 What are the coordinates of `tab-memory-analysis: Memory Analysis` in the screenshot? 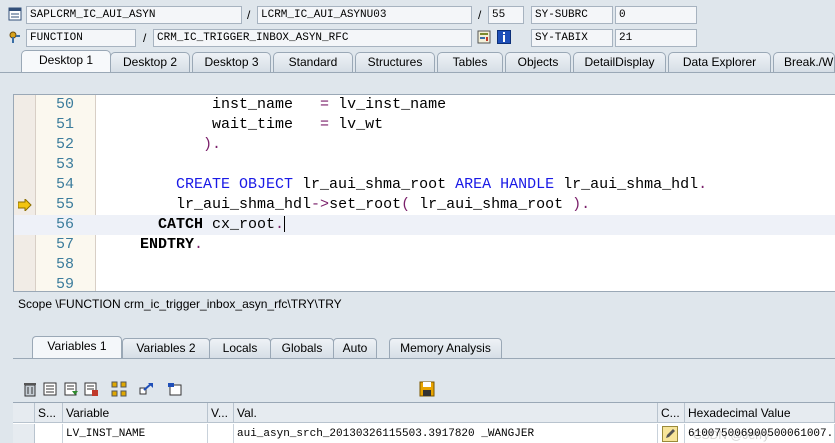 It's located at (445, 348).